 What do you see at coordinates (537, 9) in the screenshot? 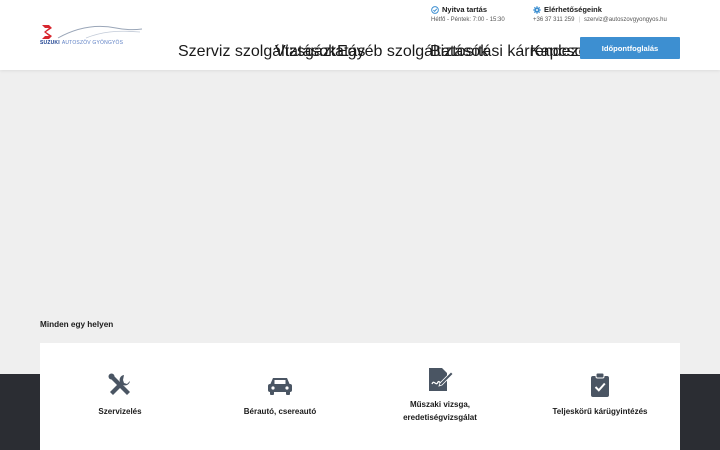
I see `gear-icon` at bounding box center [537, 9].